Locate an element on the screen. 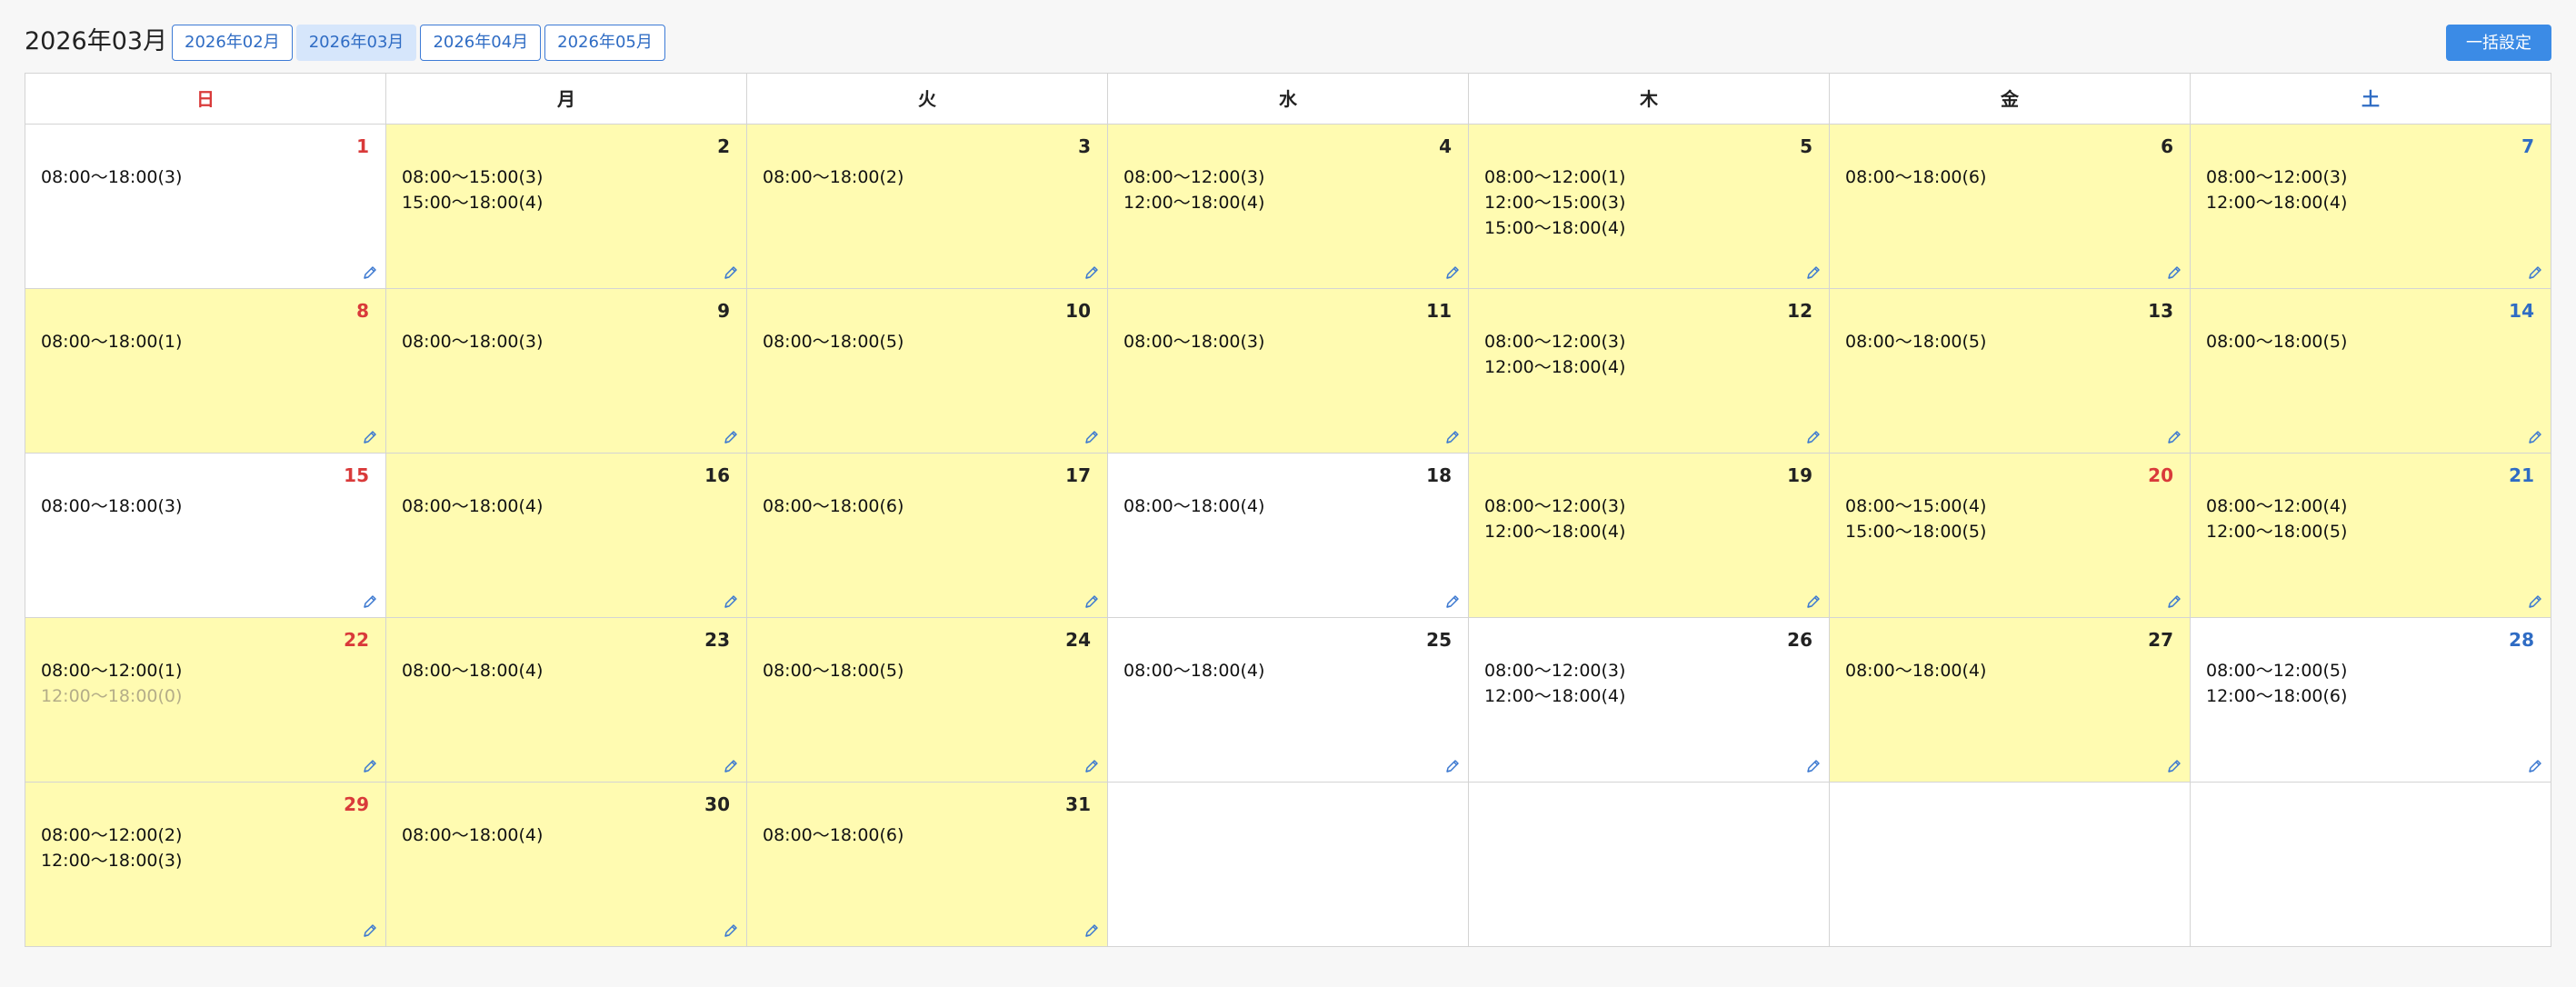  time-slot: 08:00〜18:00(3) is located at coordinates (112, 506).